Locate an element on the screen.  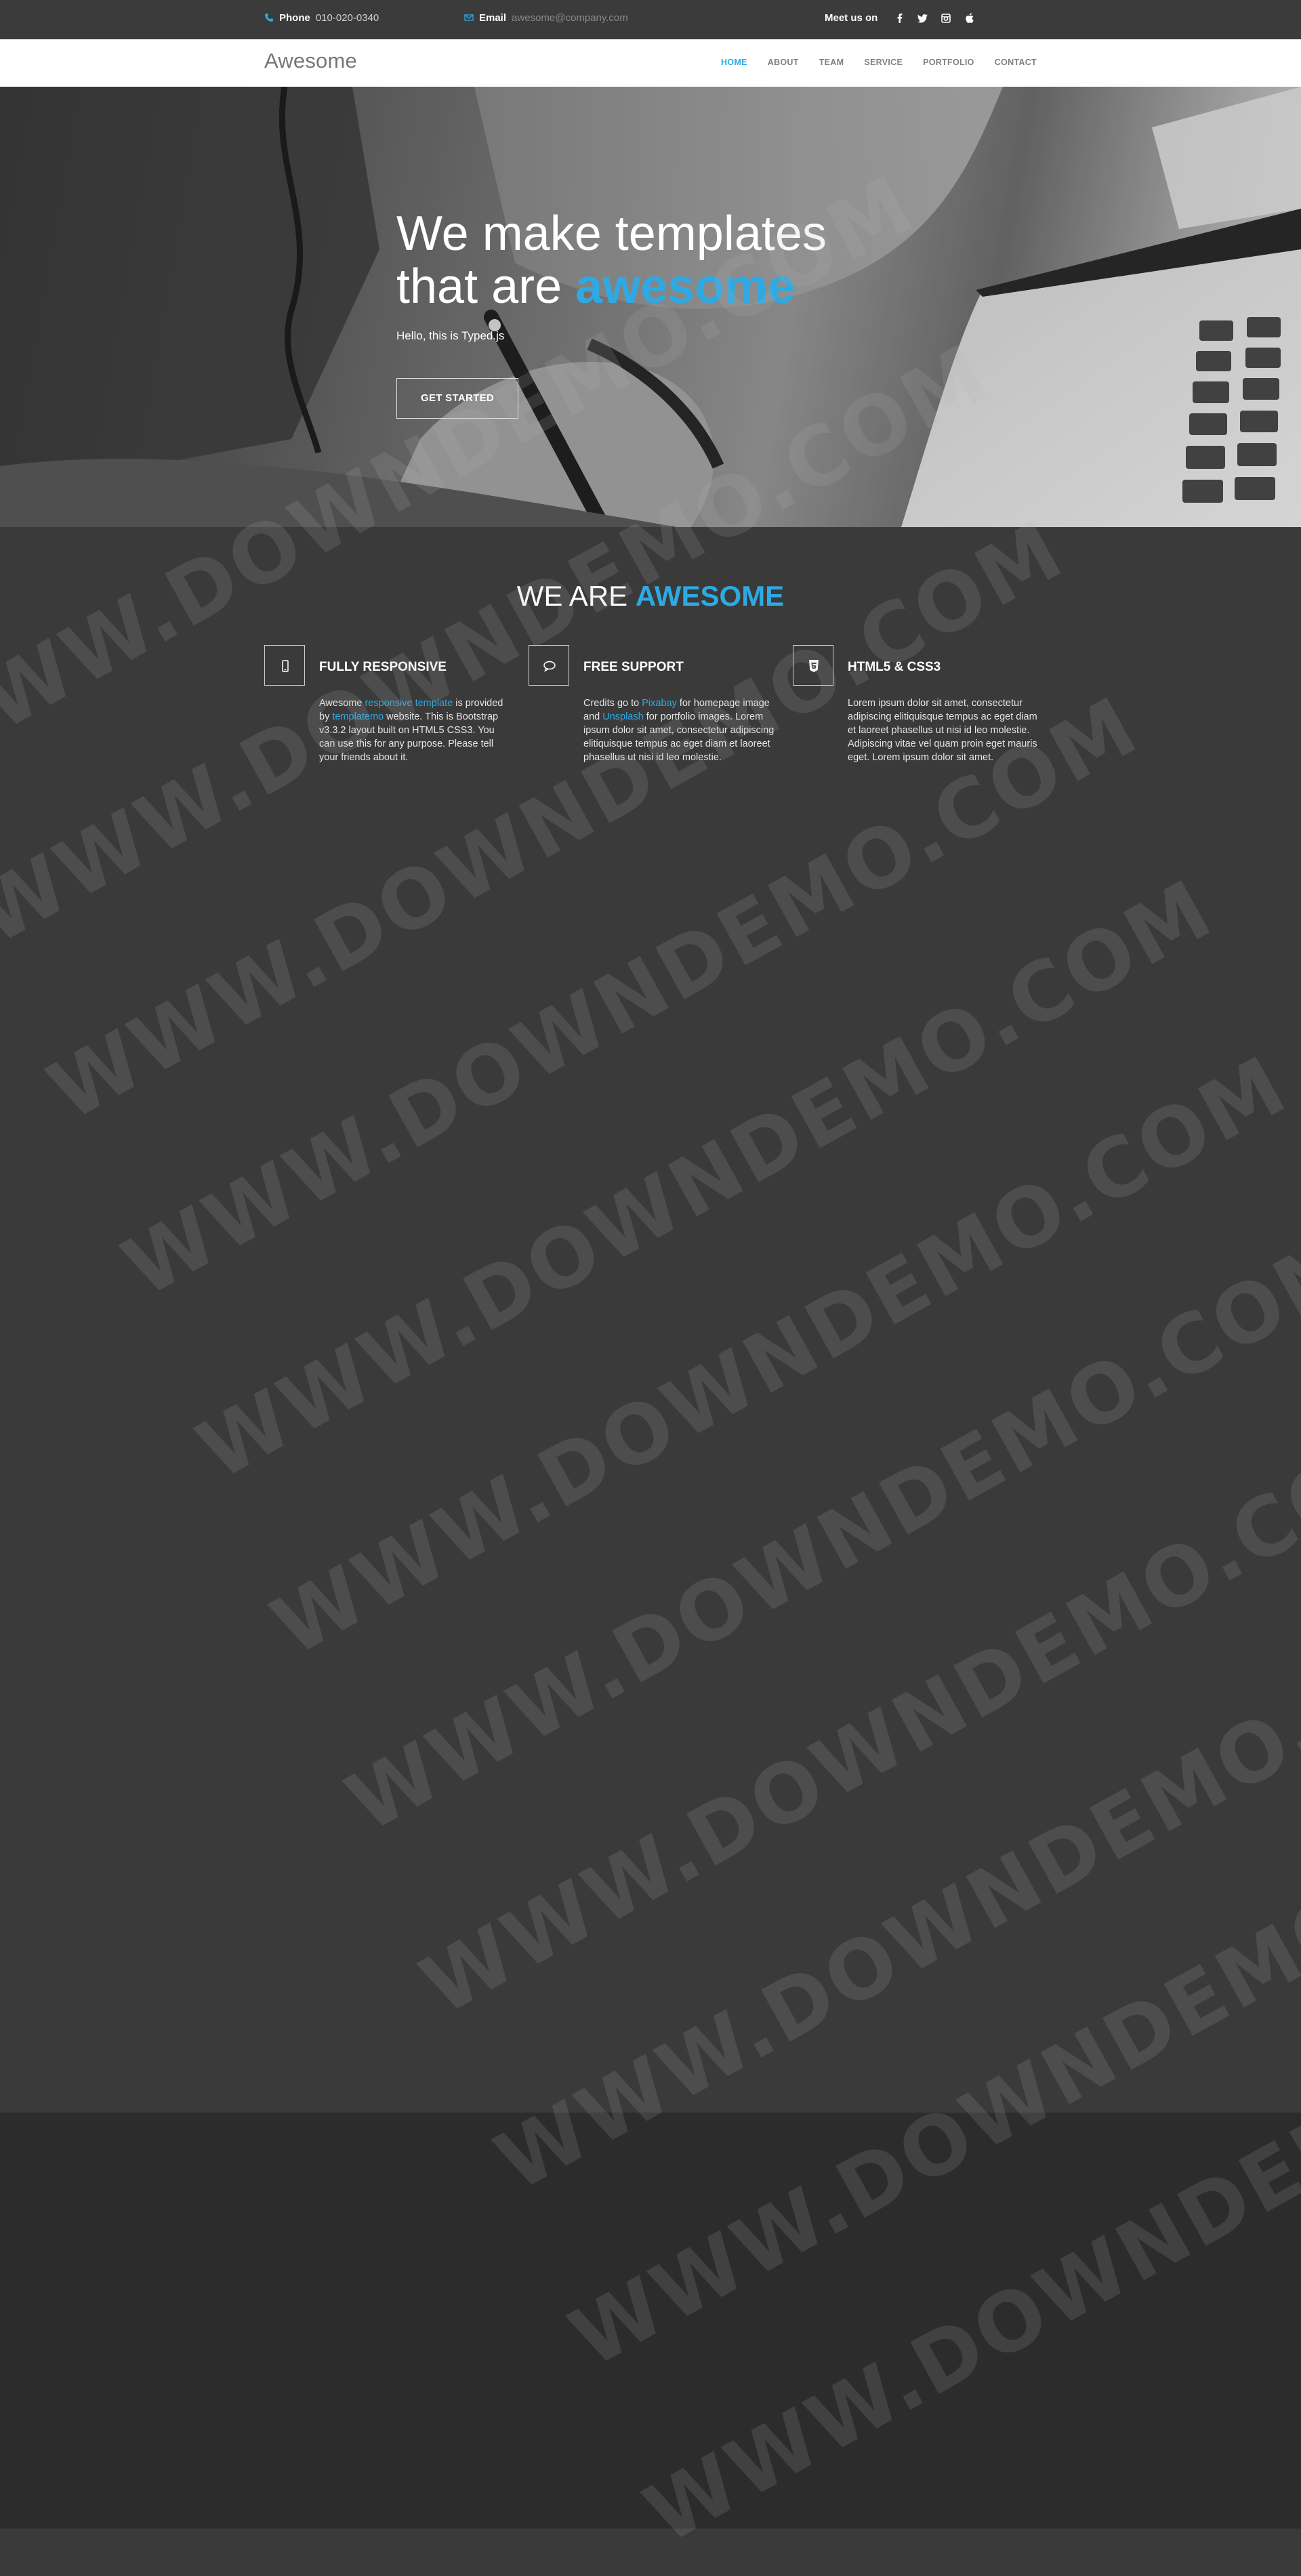
contact-phone: Phone 010-020-0340 is located at coordinates (321, 18).